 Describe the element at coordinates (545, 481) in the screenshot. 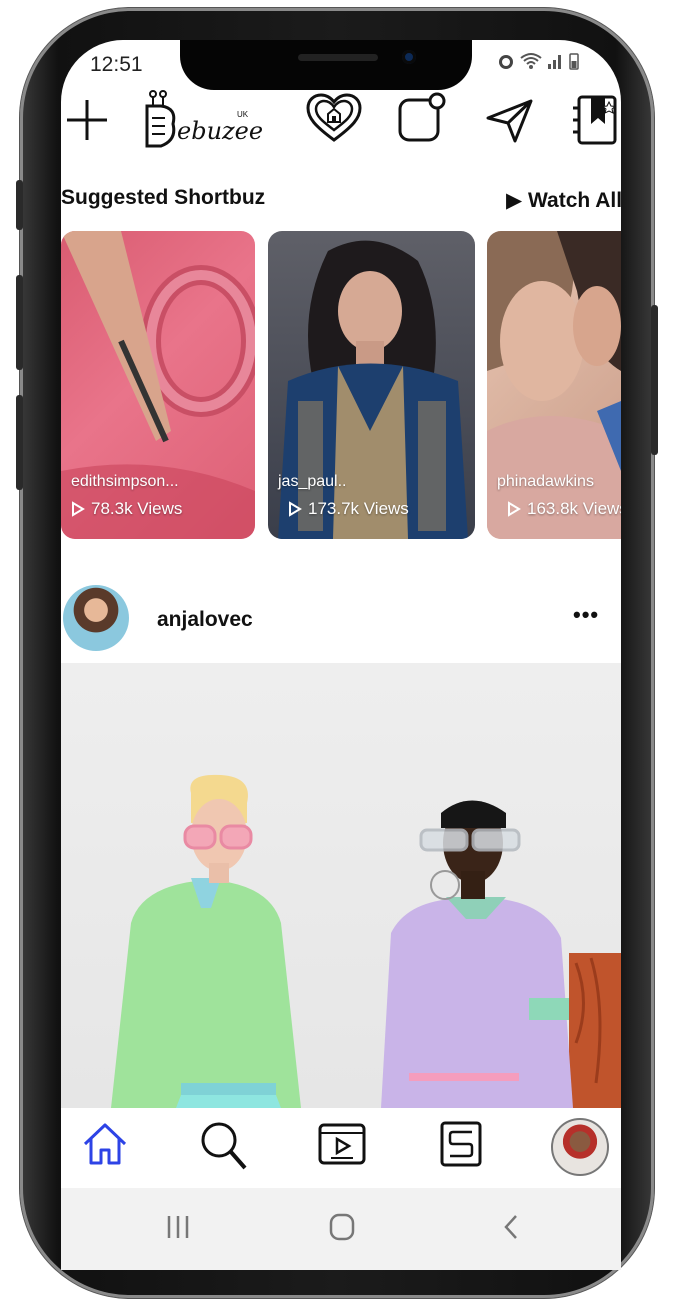

I see `short-username: phinadawkins` at that location.